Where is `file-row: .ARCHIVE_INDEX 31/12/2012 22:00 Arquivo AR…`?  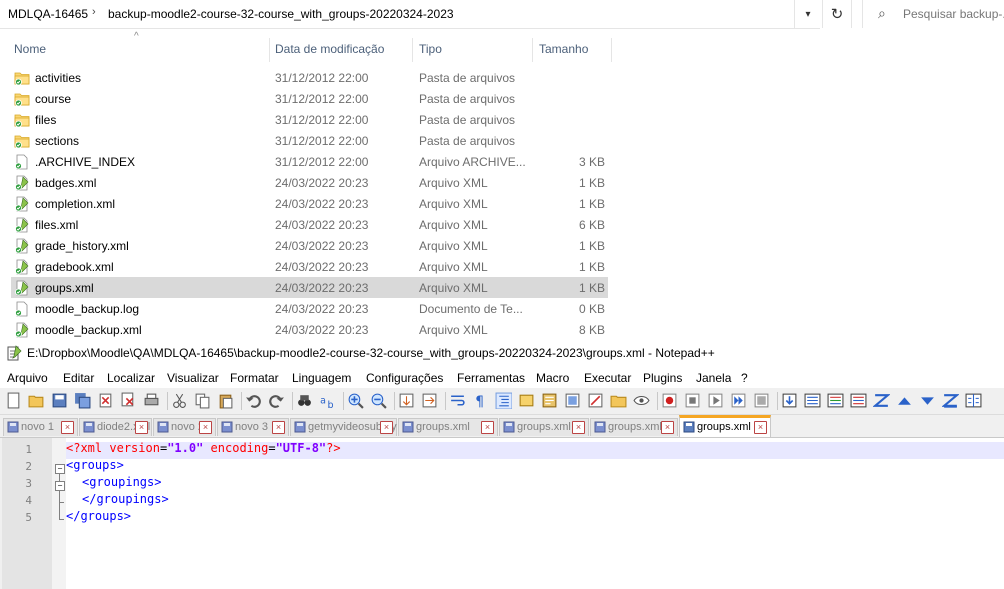 file-row: .ARCHIVE_INDEX 31/12/2012 22:00 Arquivo AR… is located at coordinates (309, 161).